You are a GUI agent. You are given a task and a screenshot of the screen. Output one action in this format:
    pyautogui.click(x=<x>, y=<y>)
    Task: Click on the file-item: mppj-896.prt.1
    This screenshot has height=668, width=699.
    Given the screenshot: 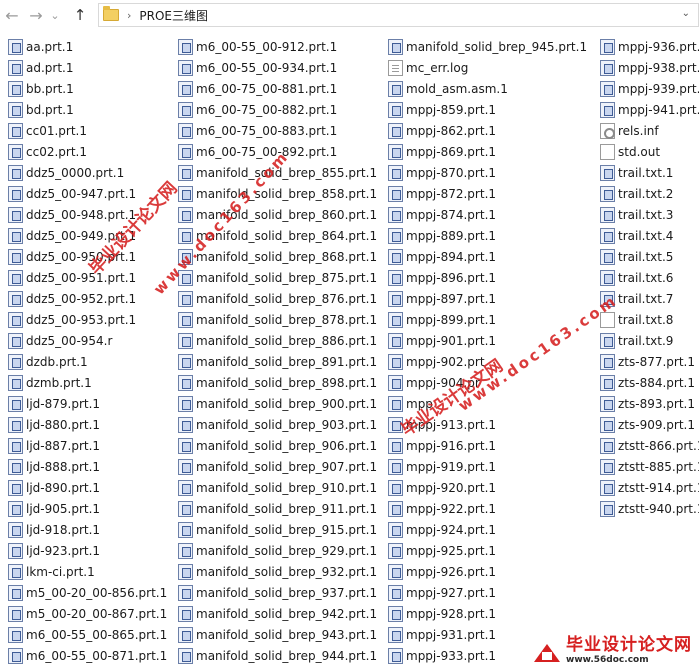 What is the action you would take?
    pyautogui.click(x=494, y=277)
    